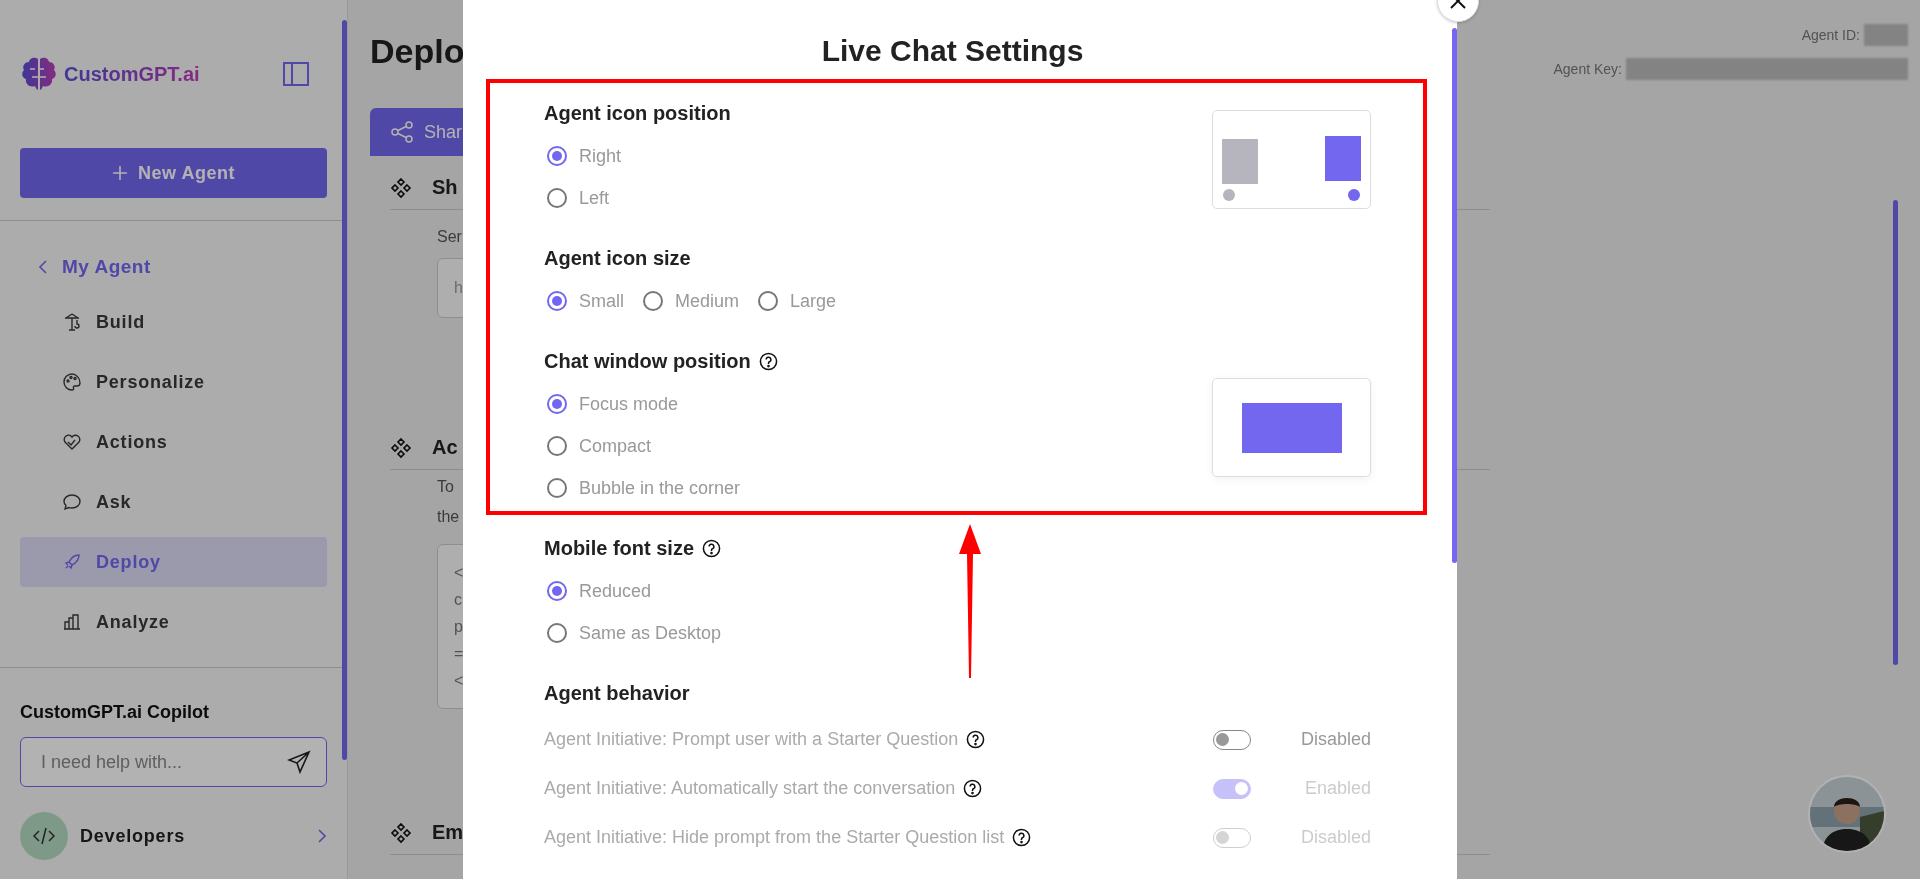 This screenshot has width=1920, height=879. I want to click on section-heading: Ac, so click(445, 447).